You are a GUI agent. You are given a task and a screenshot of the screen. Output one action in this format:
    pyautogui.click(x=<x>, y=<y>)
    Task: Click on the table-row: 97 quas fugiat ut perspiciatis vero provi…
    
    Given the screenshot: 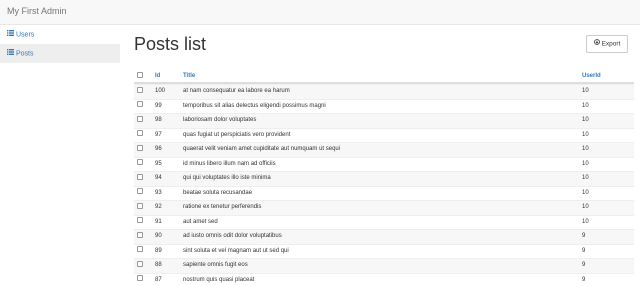 What is the action you would take?
    pyautogui.click(x=384, y=135)
    